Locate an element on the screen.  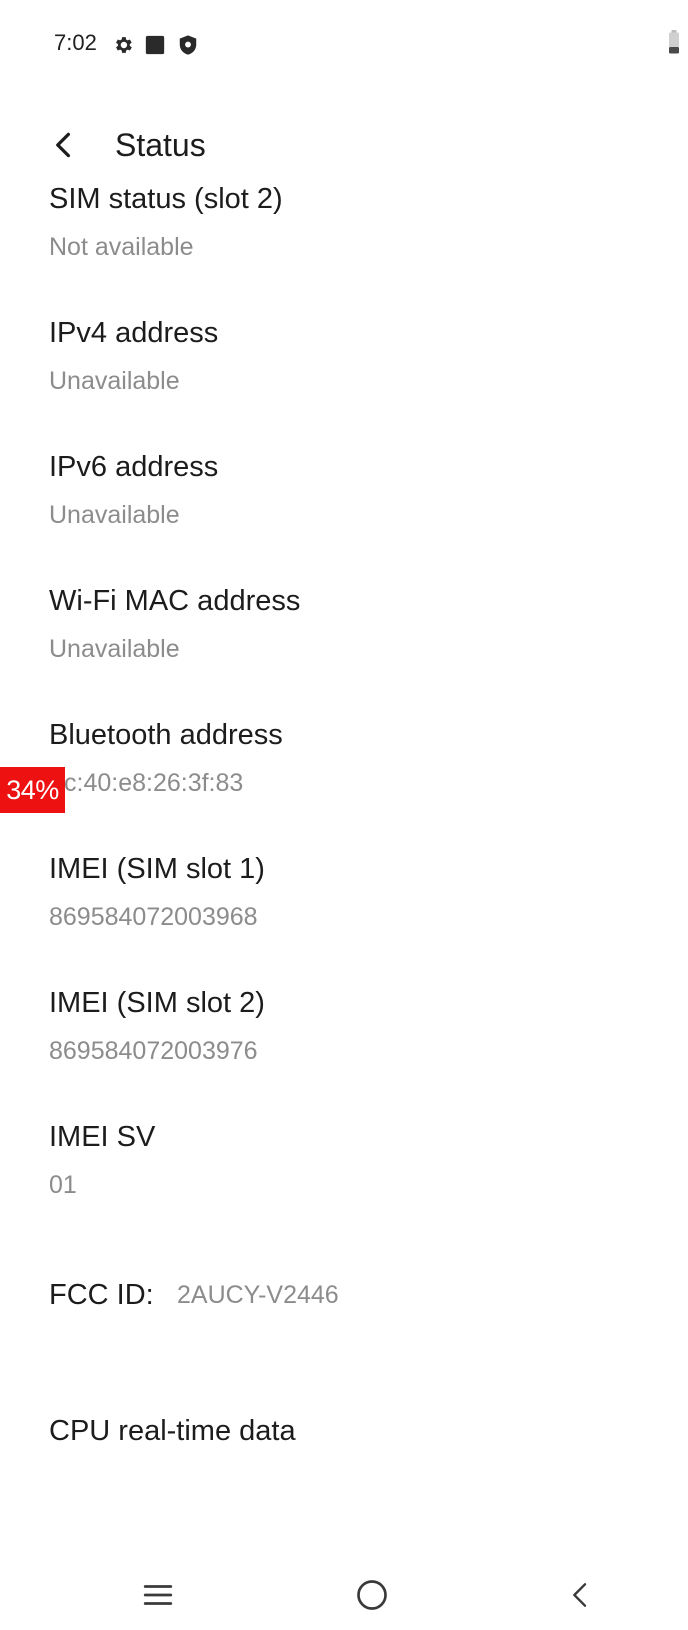
shield-icon is located at coordinates (188, 45).